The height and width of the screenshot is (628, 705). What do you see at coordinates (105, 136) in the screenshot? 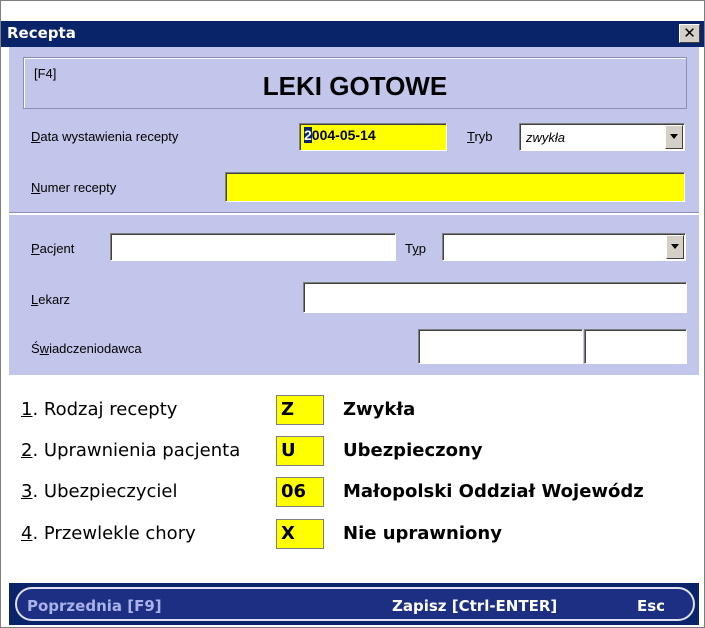
I see `date-label: Data wystawienia recepty` at bounding box center [105, 136].